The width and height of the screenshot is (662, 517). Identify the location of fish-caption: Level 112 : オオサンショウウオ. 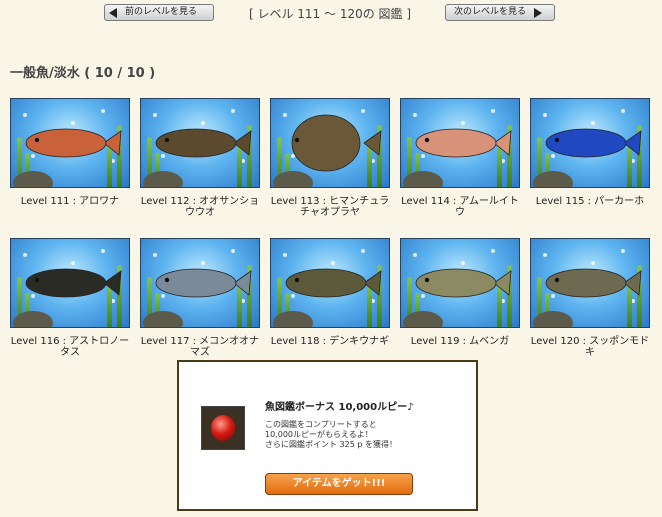
(200, 207).